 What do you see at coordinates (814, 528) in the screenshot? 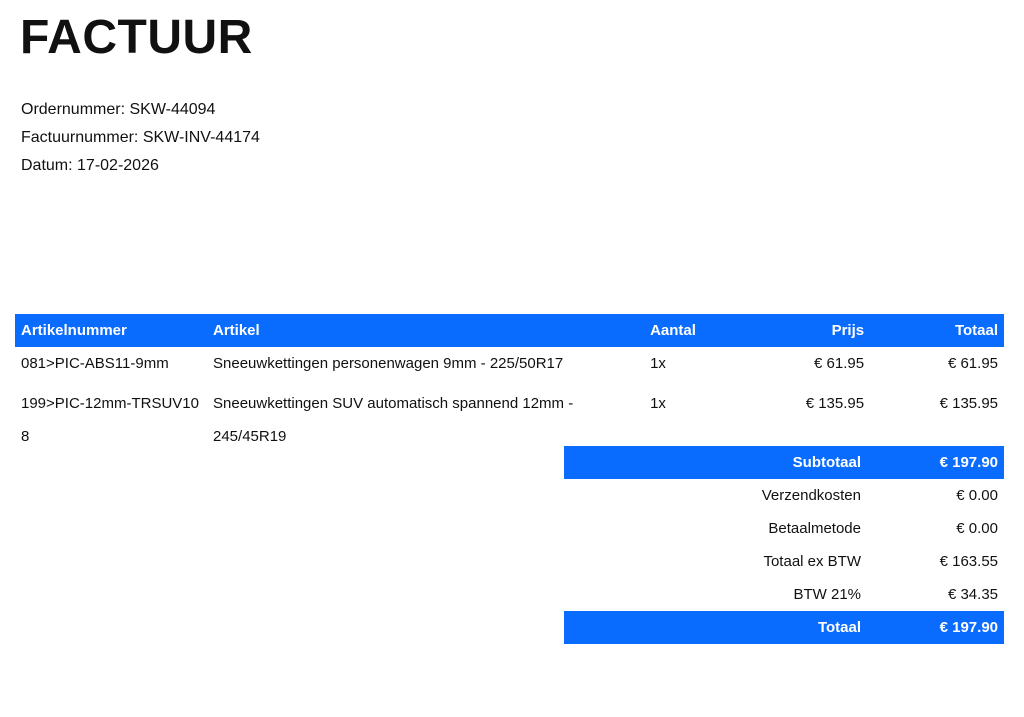
I see `payment-method-label: Betaalmetode` at bounding box center [814, 528].